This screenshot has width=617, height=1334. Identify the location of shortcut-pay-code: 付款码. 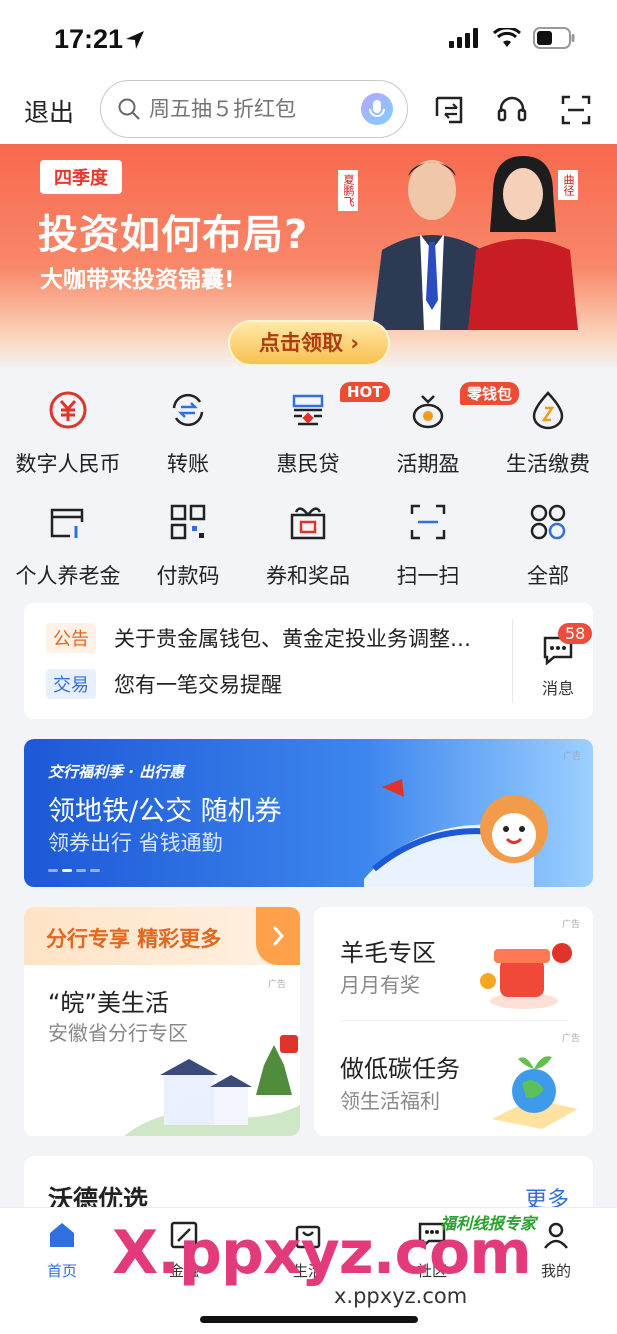
(188, 546).